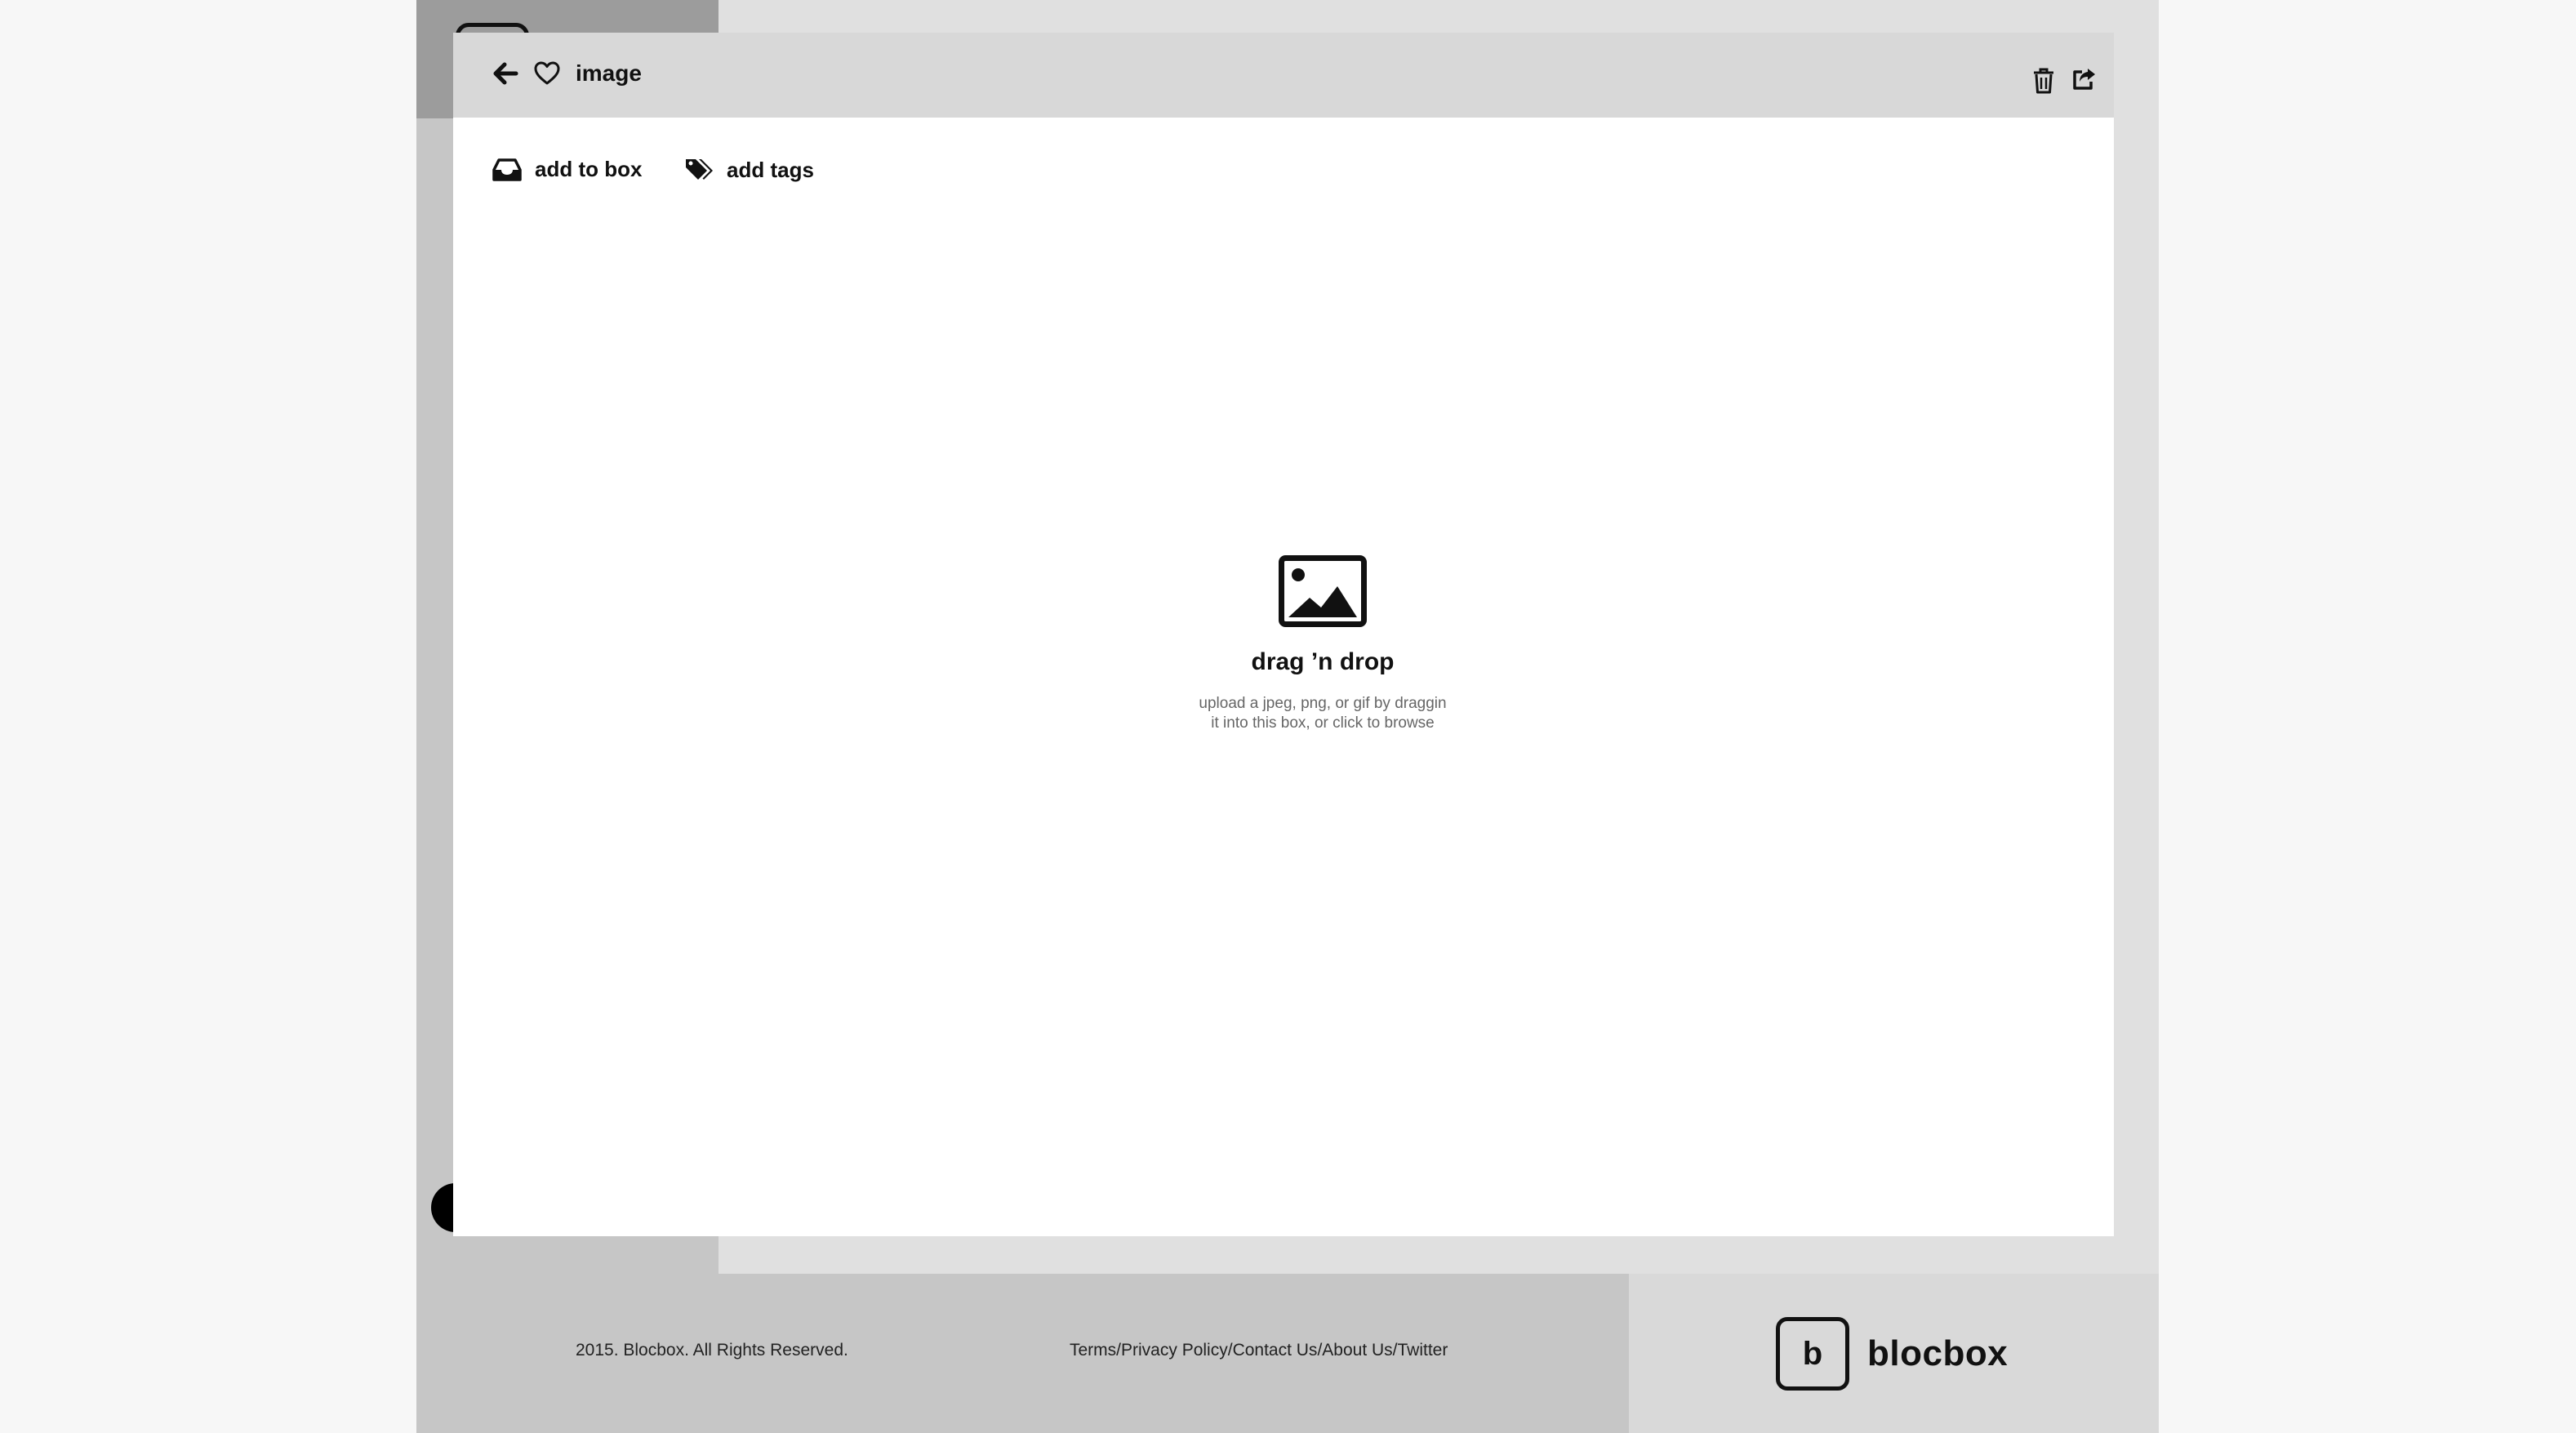 This screenshot has height=1433, width=2576. Describe the element at coordinates (2043, 81) in the screenshot. I see `trash-icon` at that location.